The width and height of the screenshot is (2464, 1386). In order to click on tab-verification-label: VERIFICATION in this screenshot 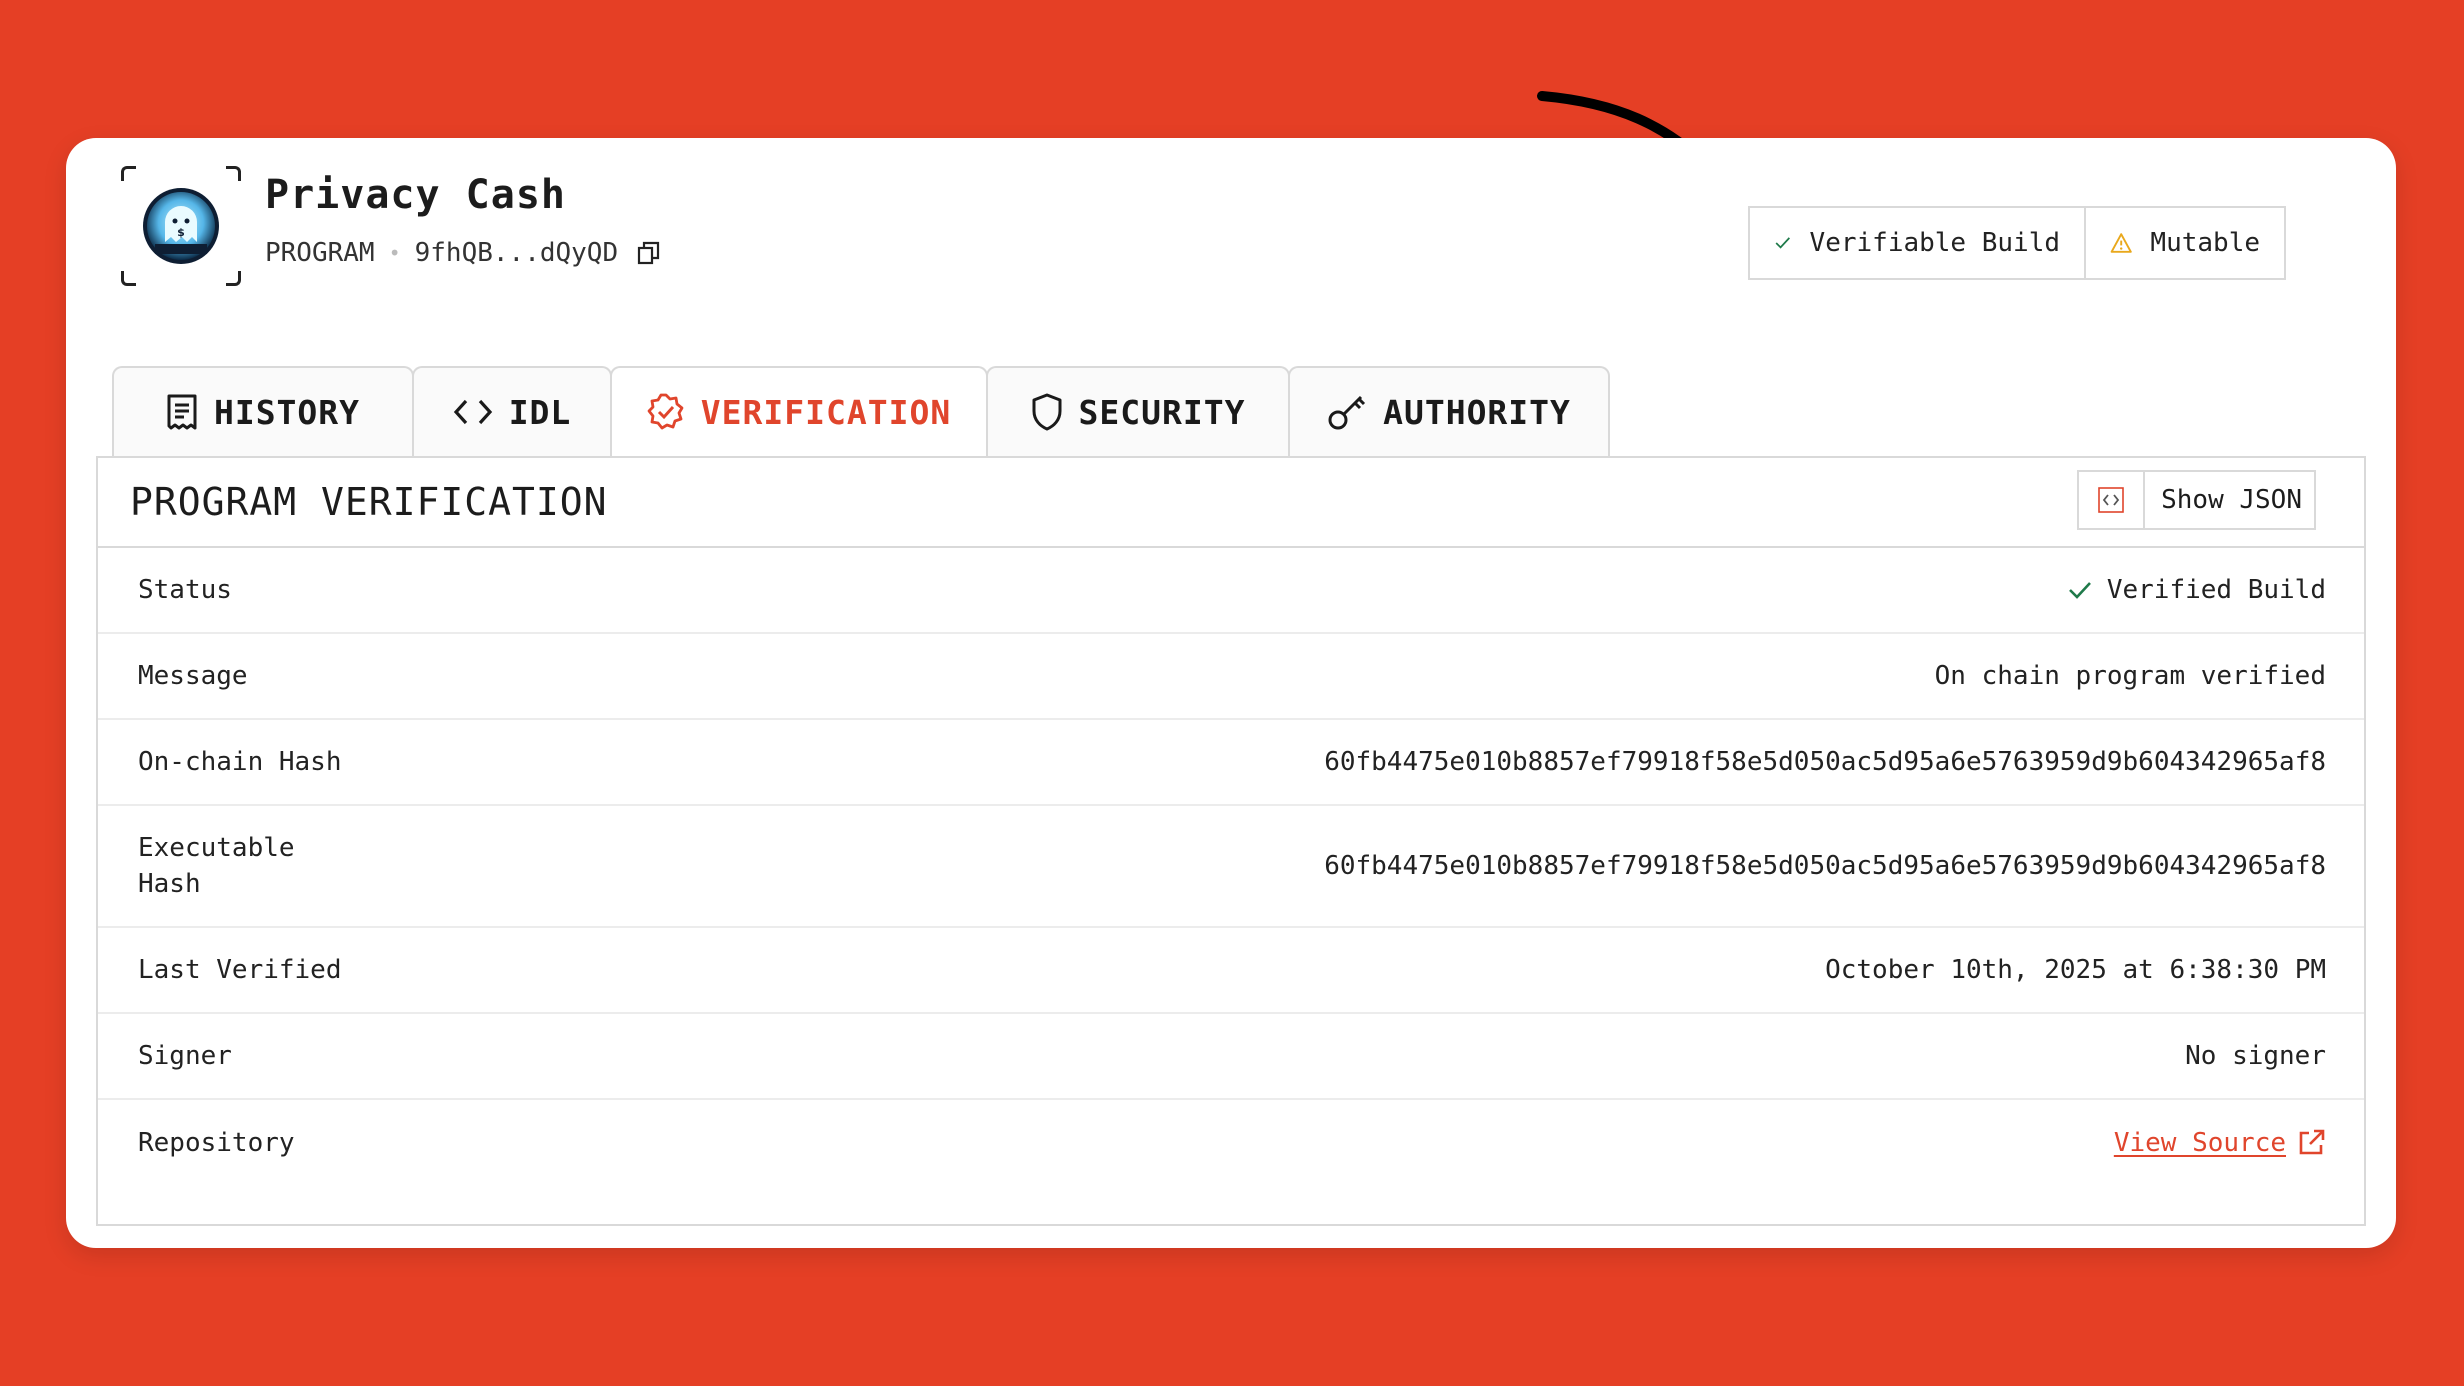, I will do `click(826, 412)`.